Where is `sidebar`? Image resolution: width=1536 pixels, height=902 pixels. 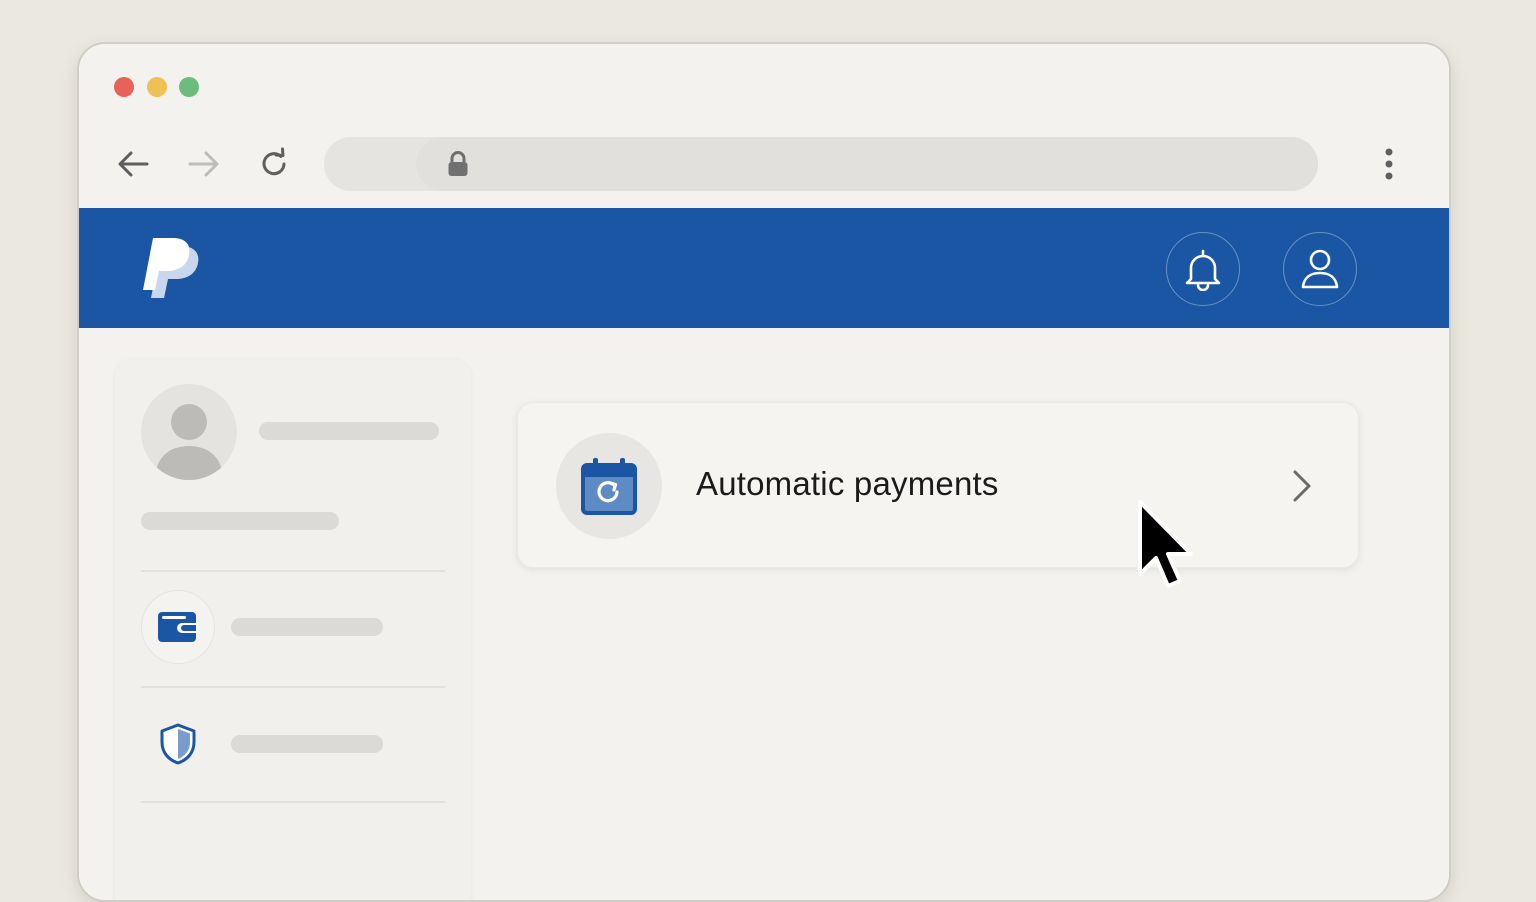
sidebar is located at coordinates (293, 630).